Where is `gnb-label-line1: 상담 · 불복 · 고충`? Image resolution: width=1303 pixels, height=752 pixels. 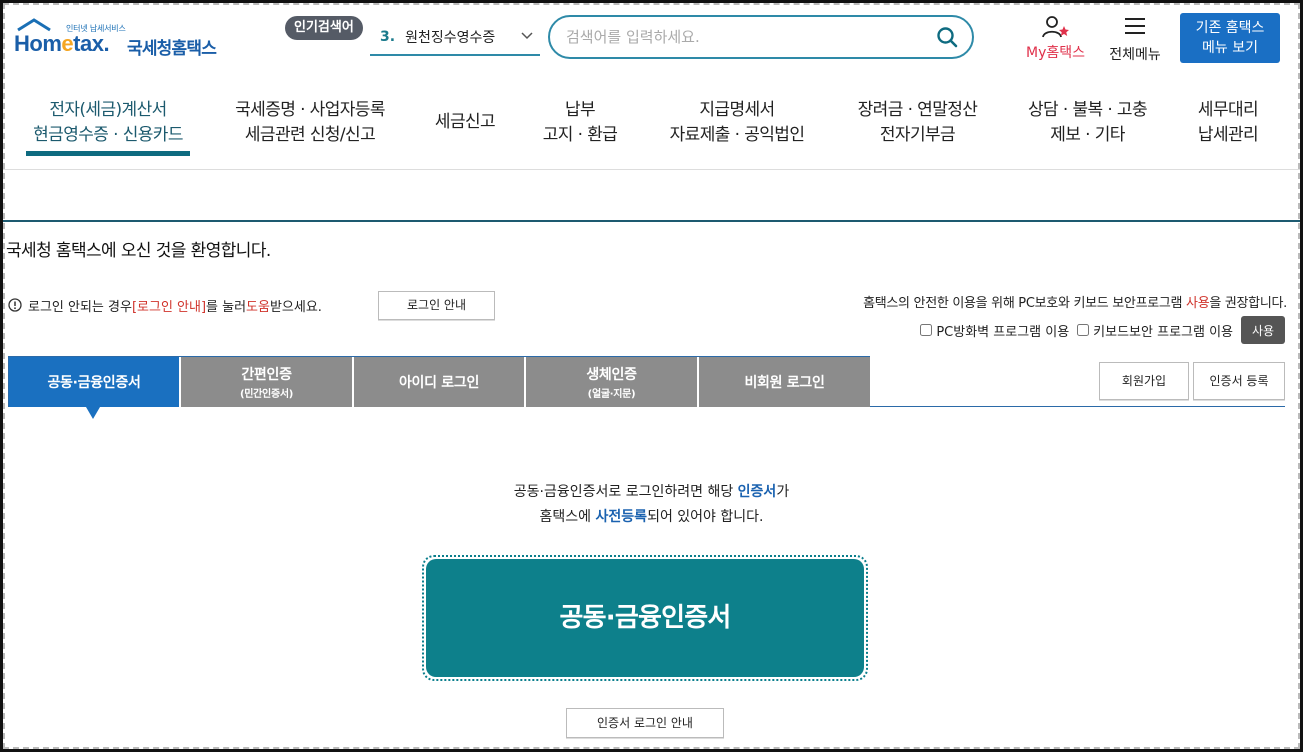 gnb-label-line1: 상담 · 불복 · 고충 is located at coordinates (1087, 110).